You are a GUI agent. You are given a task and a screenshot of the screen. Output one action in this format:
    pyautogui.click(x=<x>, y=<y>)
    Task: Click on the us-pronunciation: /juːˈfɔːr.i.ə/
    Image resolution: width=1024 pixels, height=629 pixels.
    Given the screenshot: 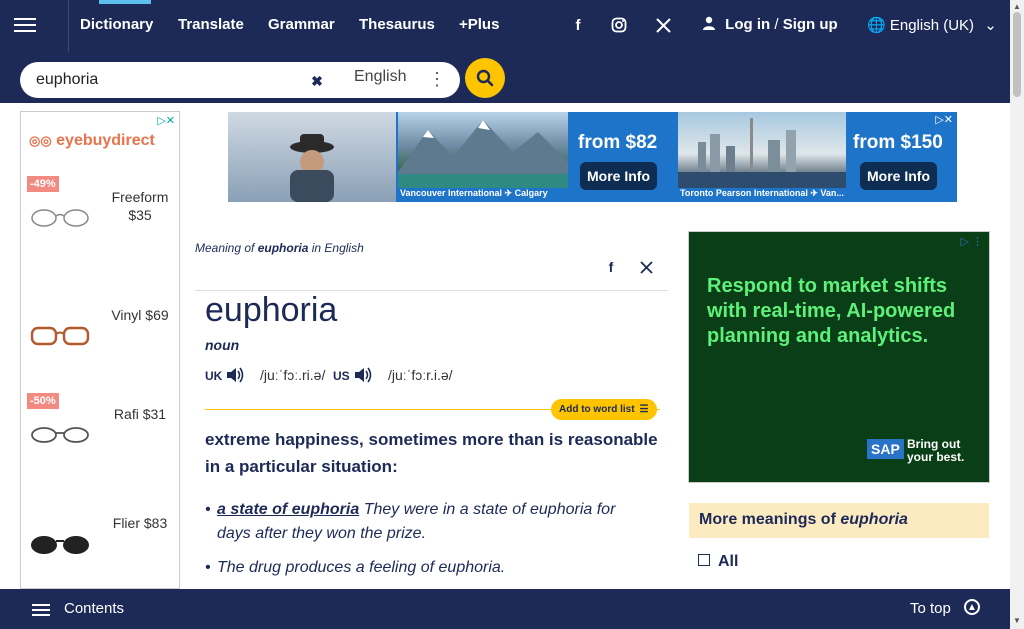 What is the action you would take?
    pyautogui.click(x=420, y=375)
    